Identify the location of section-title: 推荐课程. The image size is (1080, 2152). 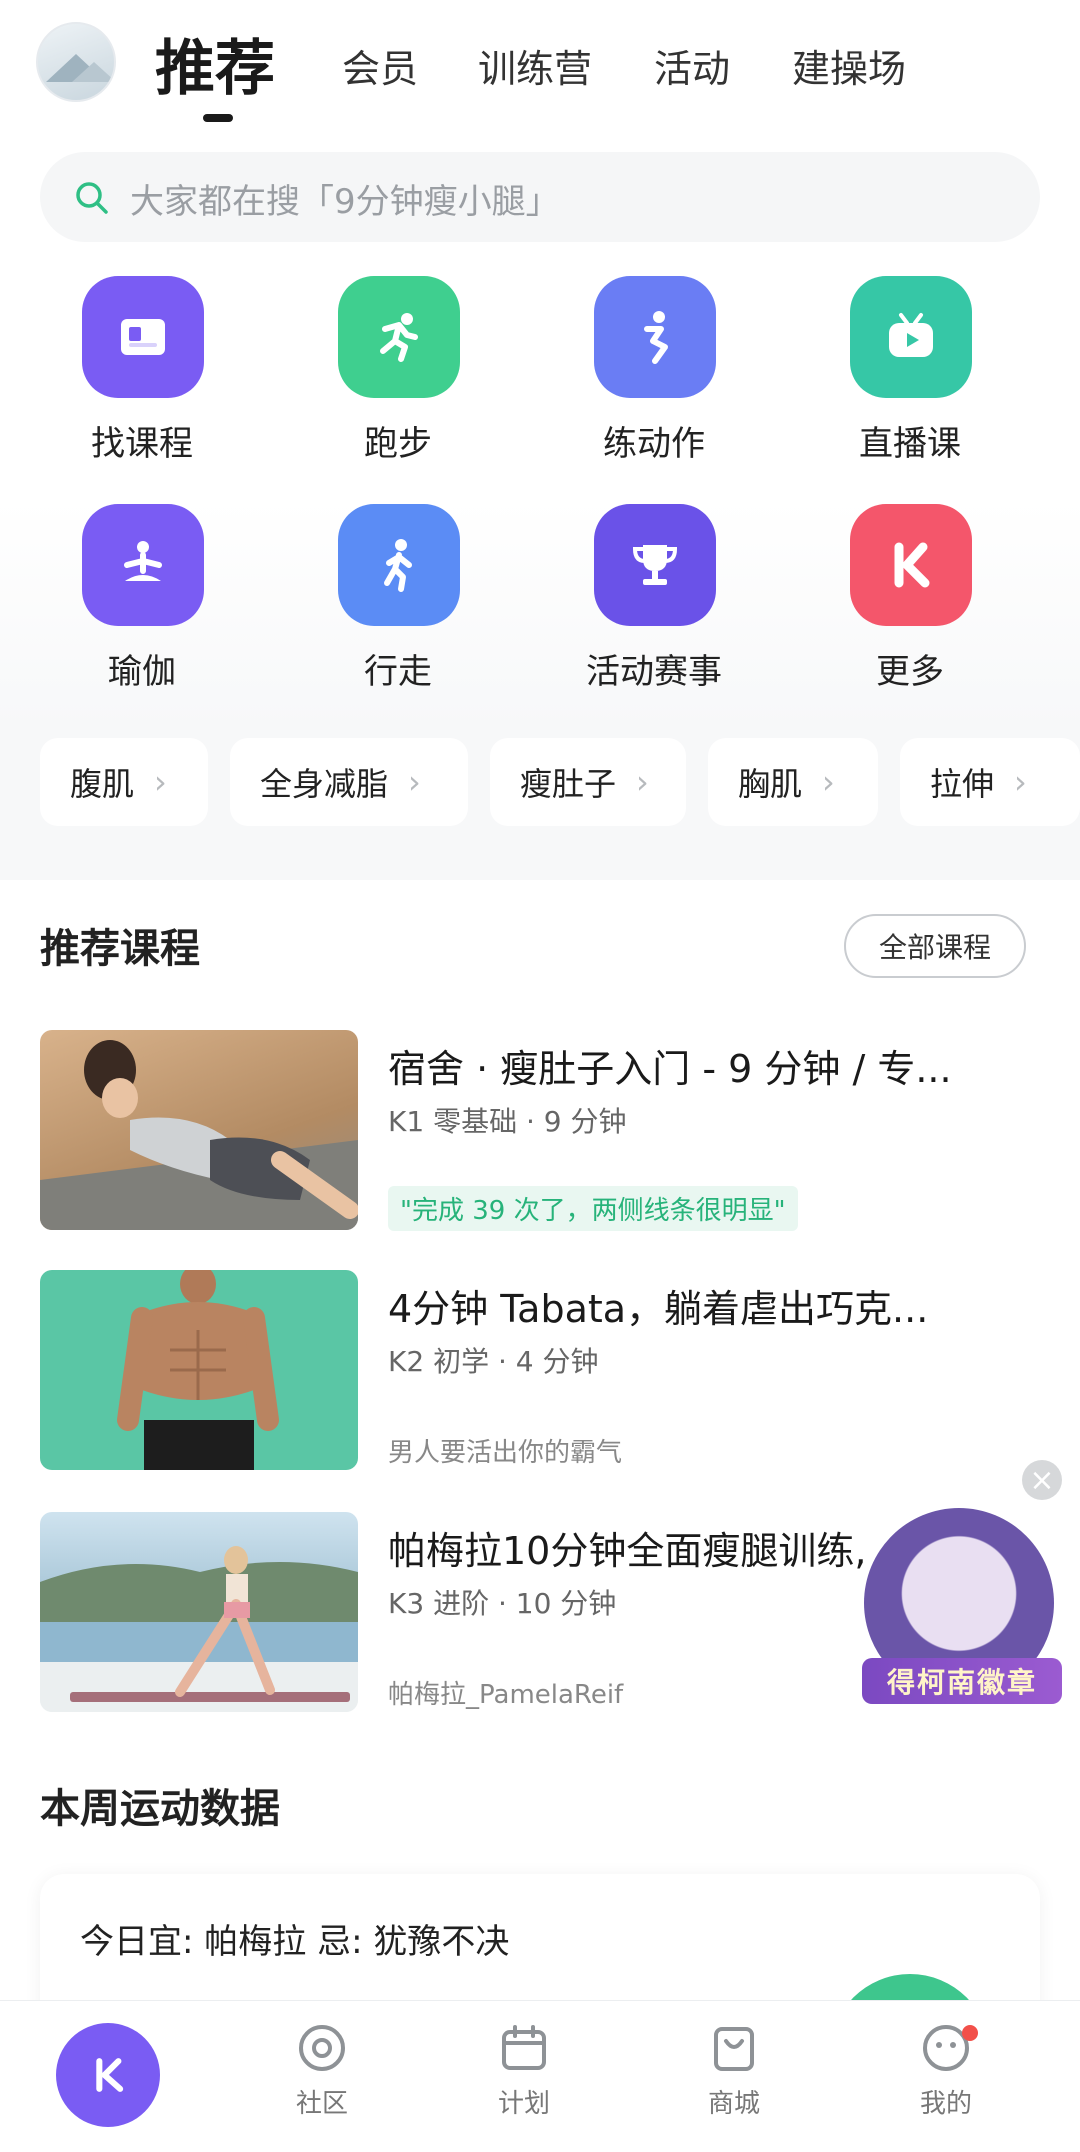
(120, 949).